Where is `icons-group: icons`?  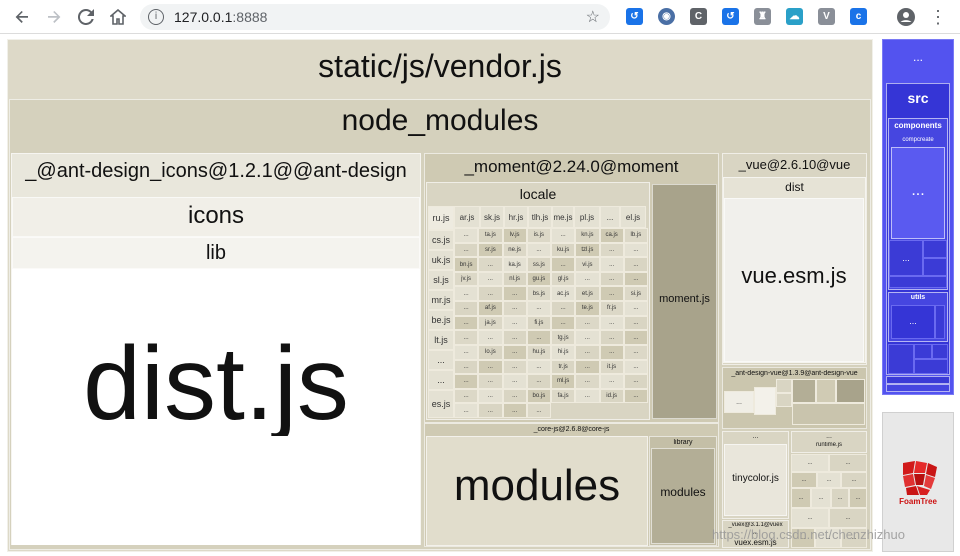 icons-group: icons is located at coordinates (216, 217).